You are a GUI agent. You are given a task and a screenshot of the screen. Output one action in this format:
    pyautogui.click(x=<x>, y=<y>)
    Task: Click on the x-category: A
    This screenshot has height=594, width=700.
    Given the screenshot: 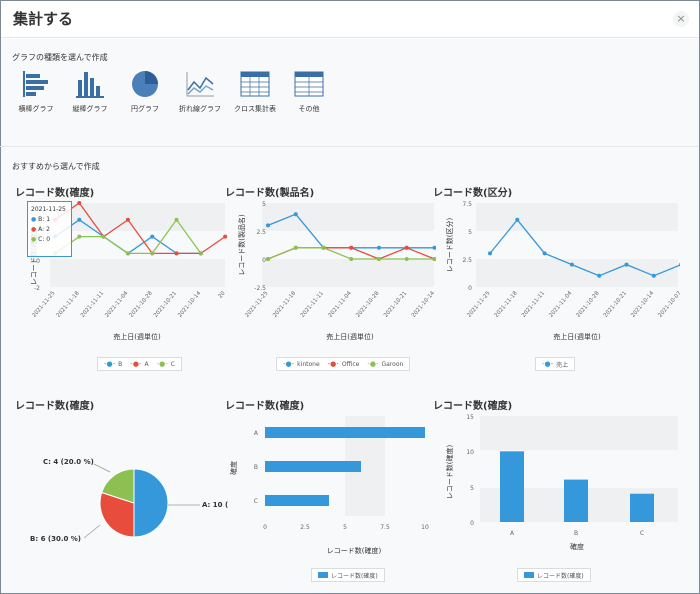 What is the action you would take?
    pyautogui.click(x=512, y=533)
    